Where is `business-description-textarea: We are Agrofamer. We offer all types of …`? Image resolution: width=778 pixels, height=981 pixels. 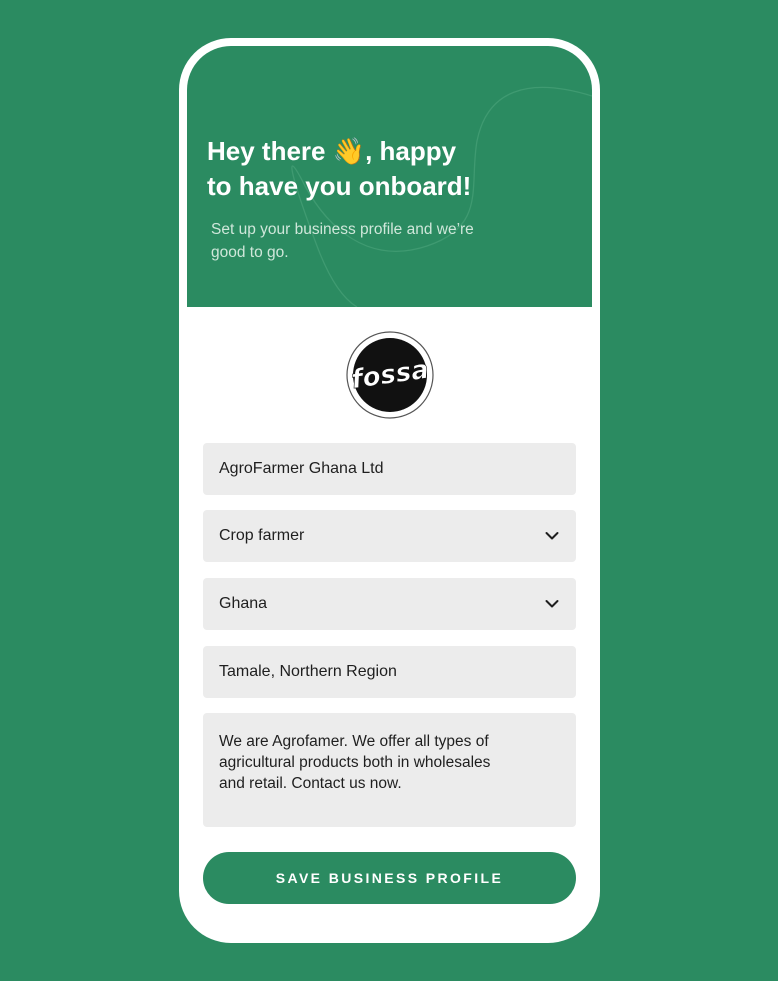
business-description-textarea: We are Agrofamer. We offer all types of … is located at coordinates (389, 770).